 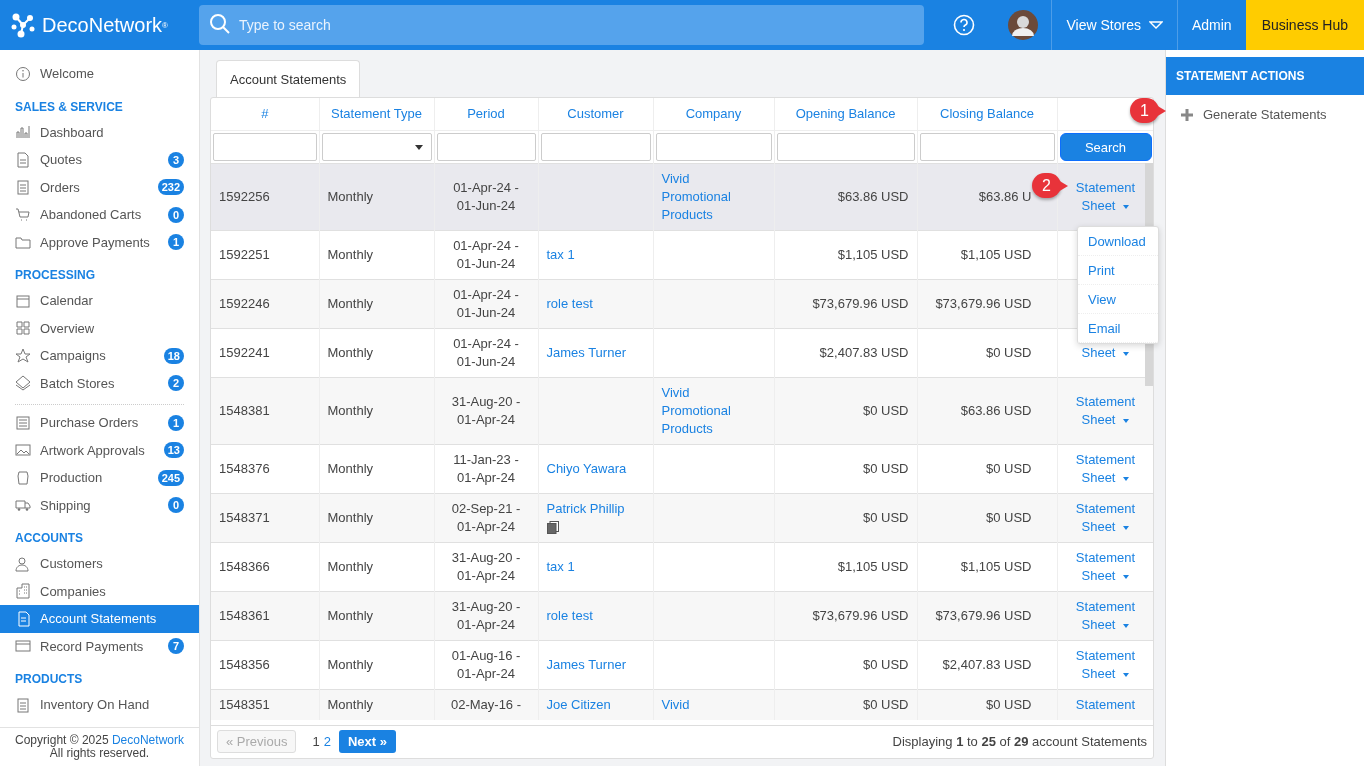 I want to click on previous-button: « Previous, so click(x=257, y=741).